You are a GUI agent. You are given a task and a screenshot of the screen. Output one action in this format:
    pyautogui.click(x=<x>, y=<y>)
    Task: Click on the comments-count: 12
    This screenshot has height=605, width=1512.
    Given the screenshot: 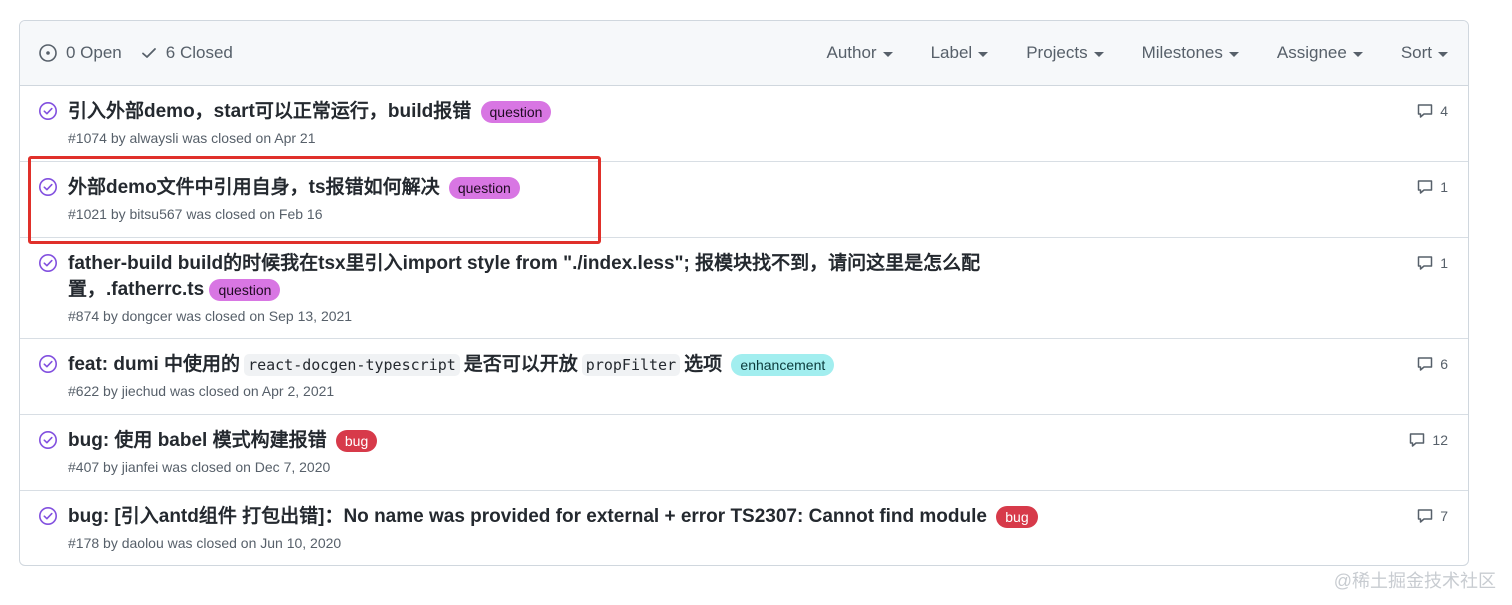 What is the action you would take?
    pyautogui.click(x=1440, y=440)
    